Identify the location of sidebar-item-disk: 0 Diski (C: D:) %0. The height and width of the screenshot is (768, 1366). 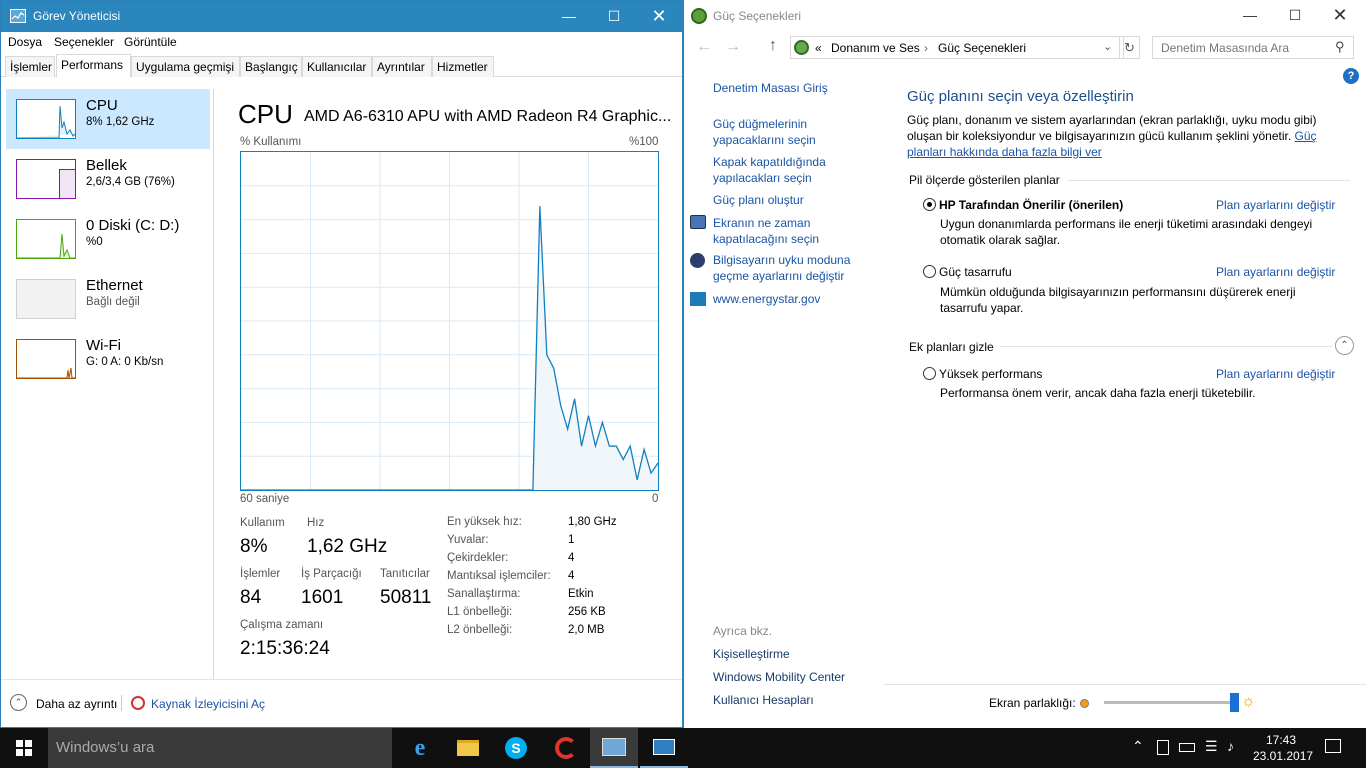
(108, 239).